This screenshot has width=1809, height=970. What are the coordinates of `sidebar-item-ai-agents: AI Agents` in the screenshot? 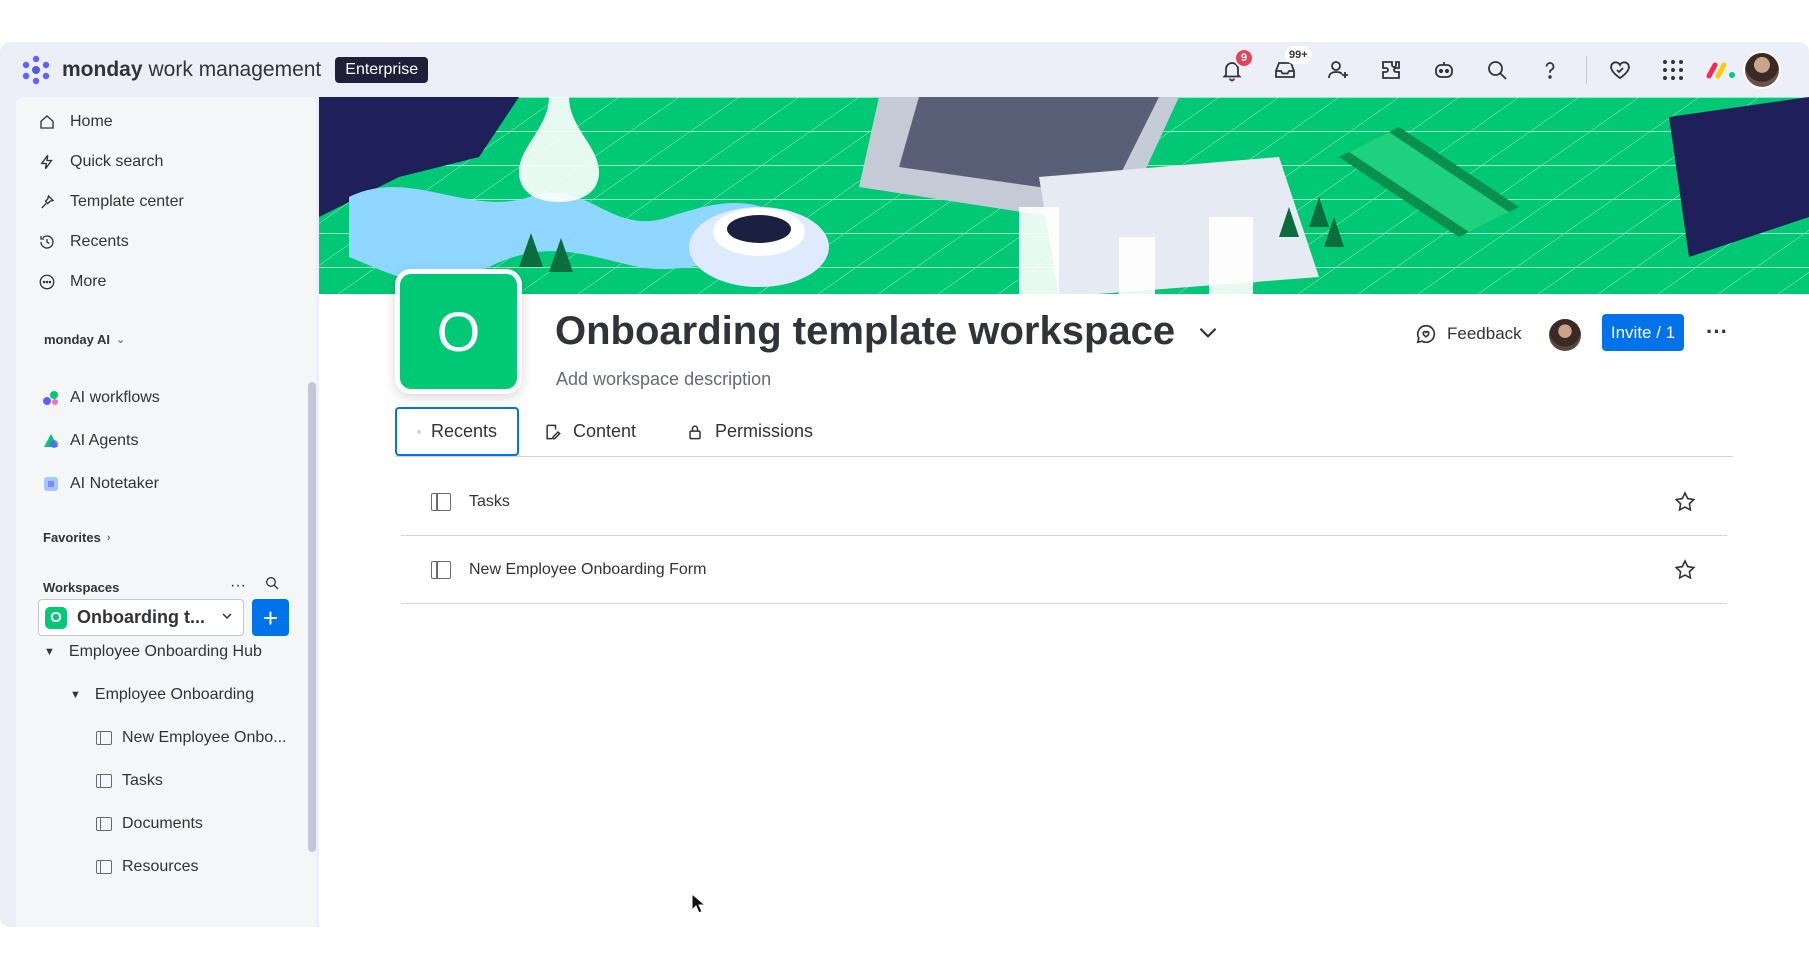 It's located at (90, 441).